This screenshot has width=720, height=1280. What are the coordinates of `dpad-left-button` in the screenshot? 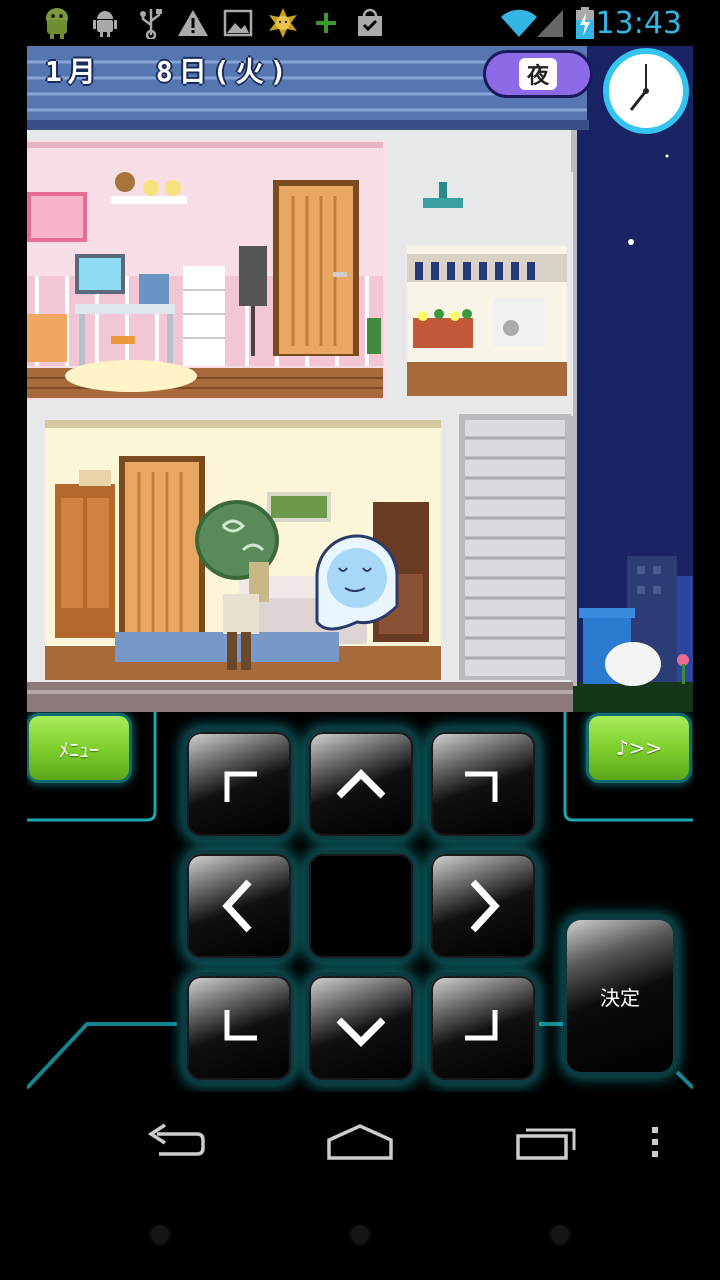 It's located at (239, 906).